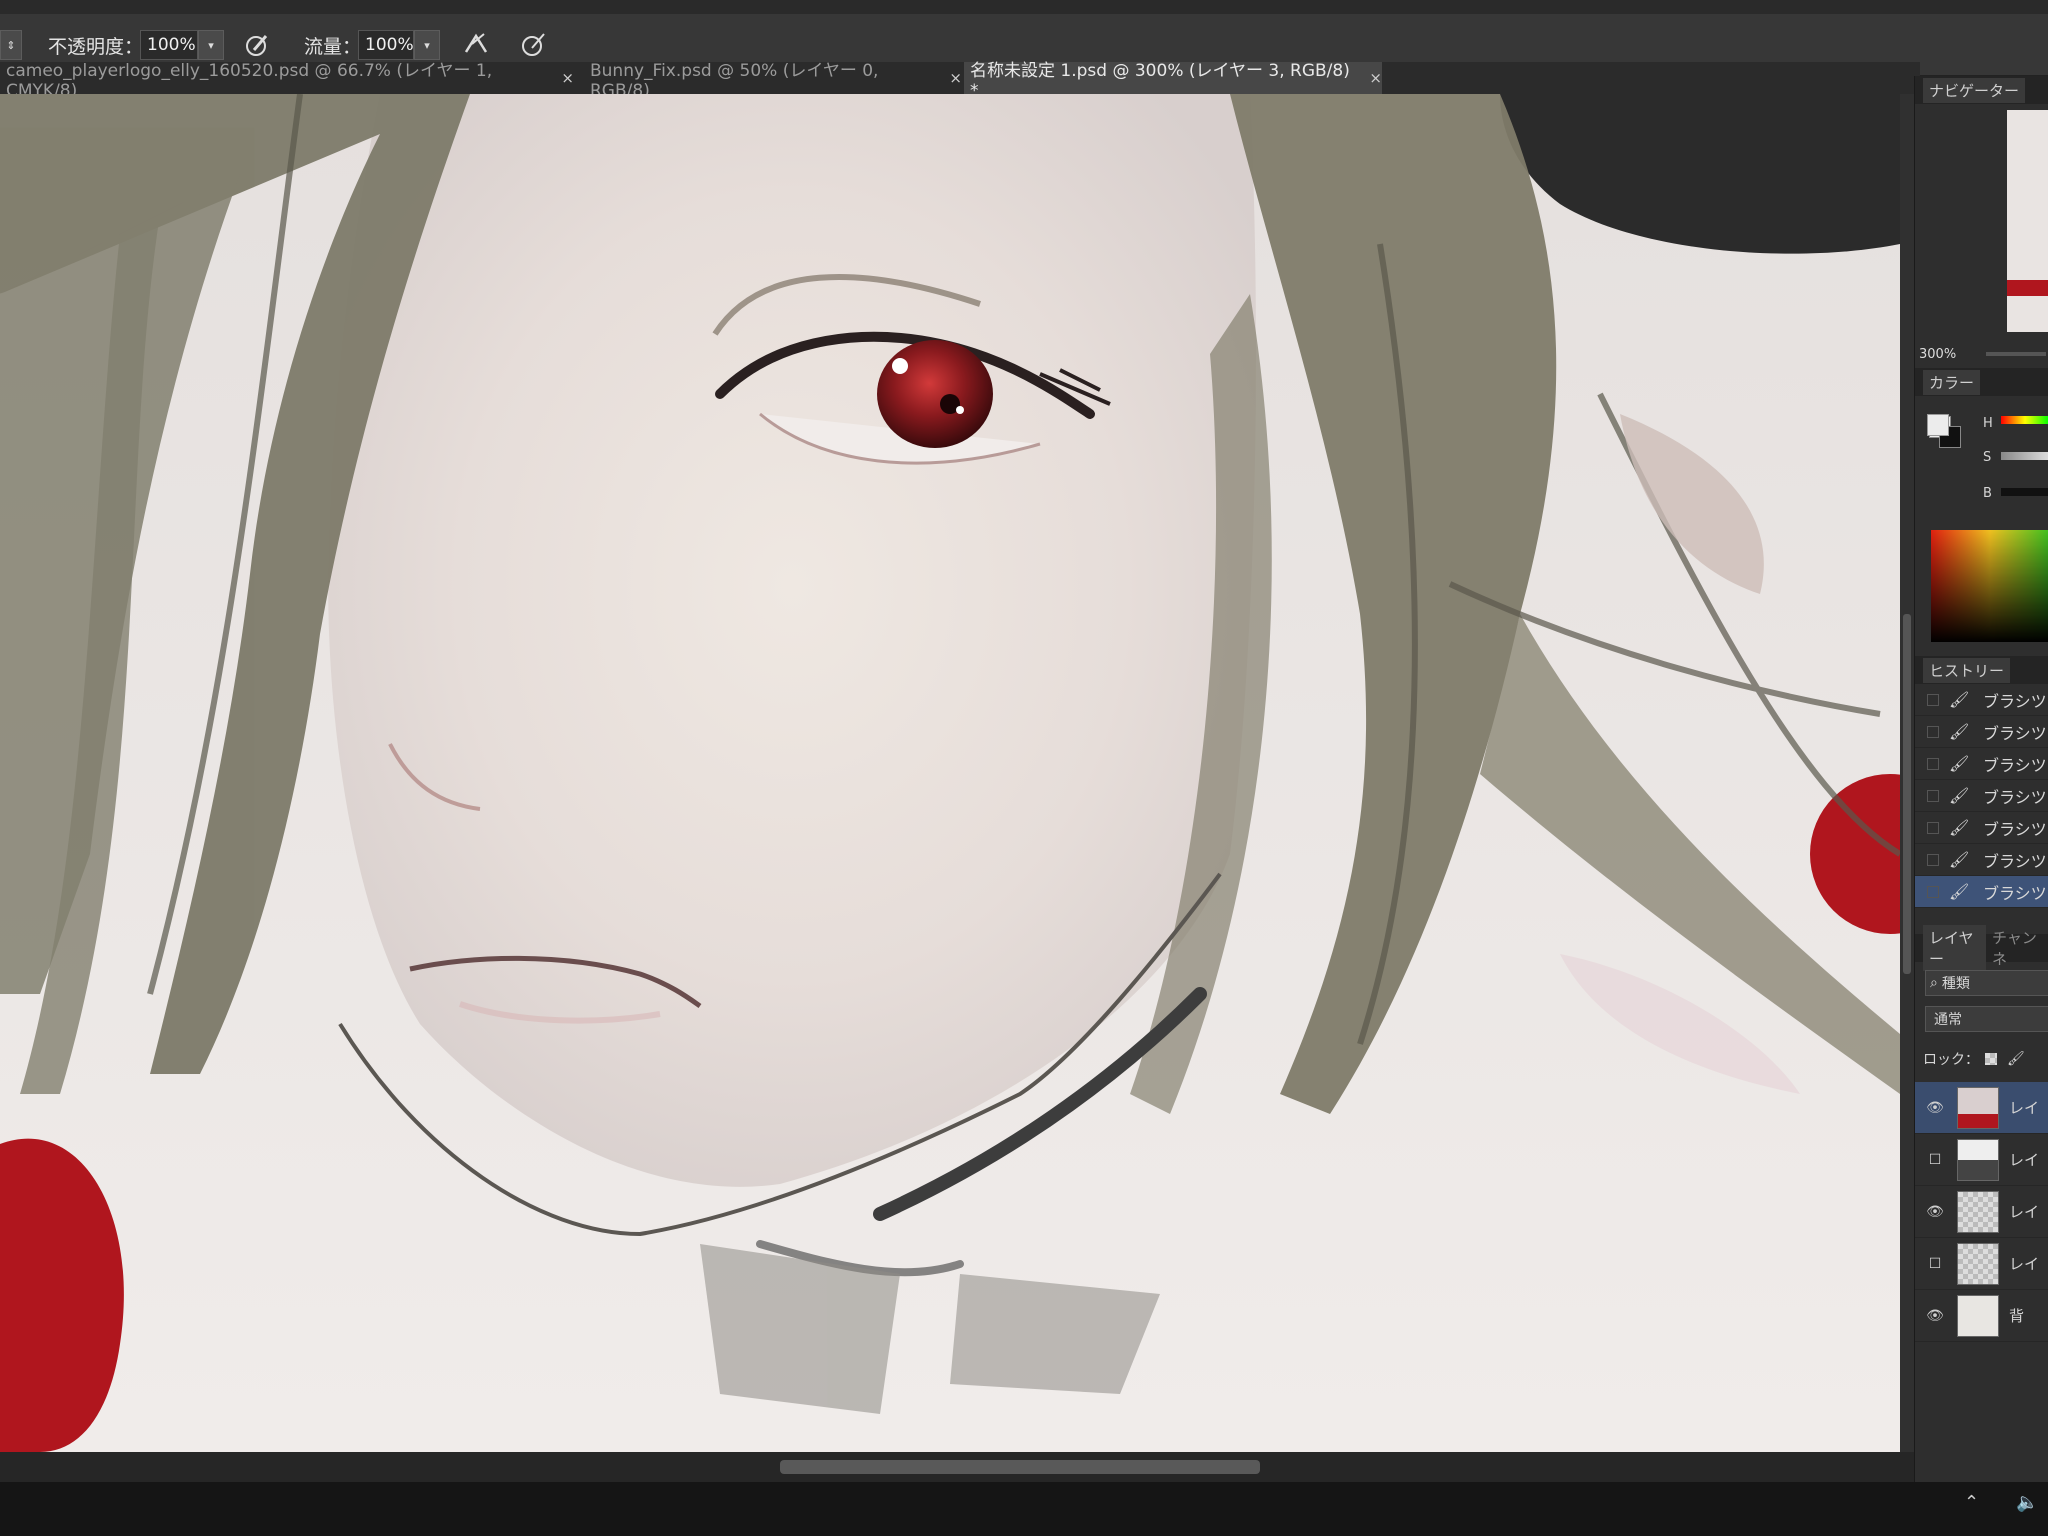 The height and width of the screenshot is (1536, 2048). I want to click on zoom-slider, so click(2016, 354).